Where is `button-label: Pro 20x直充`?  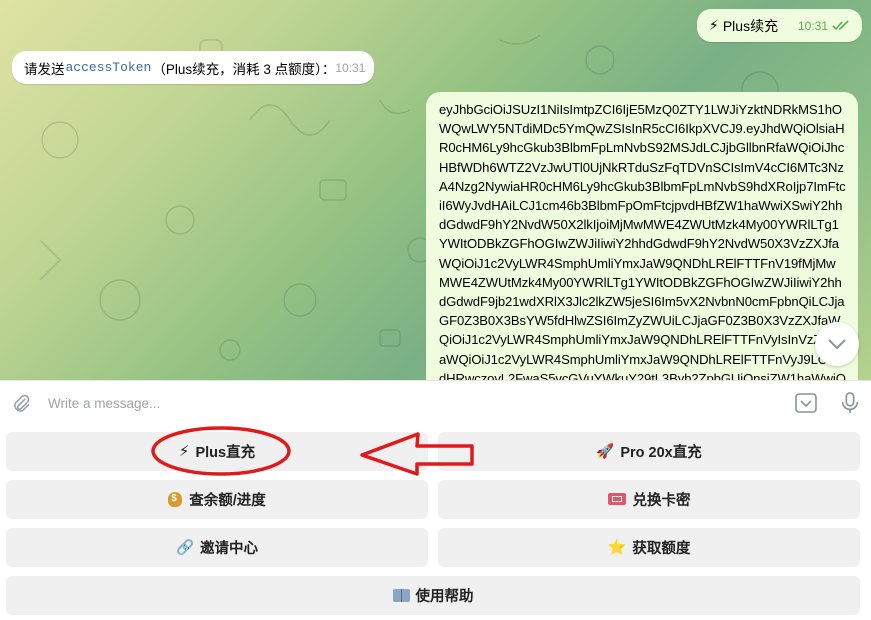 button-label: Pro 20x直充 is located at coordinates (661, 452).